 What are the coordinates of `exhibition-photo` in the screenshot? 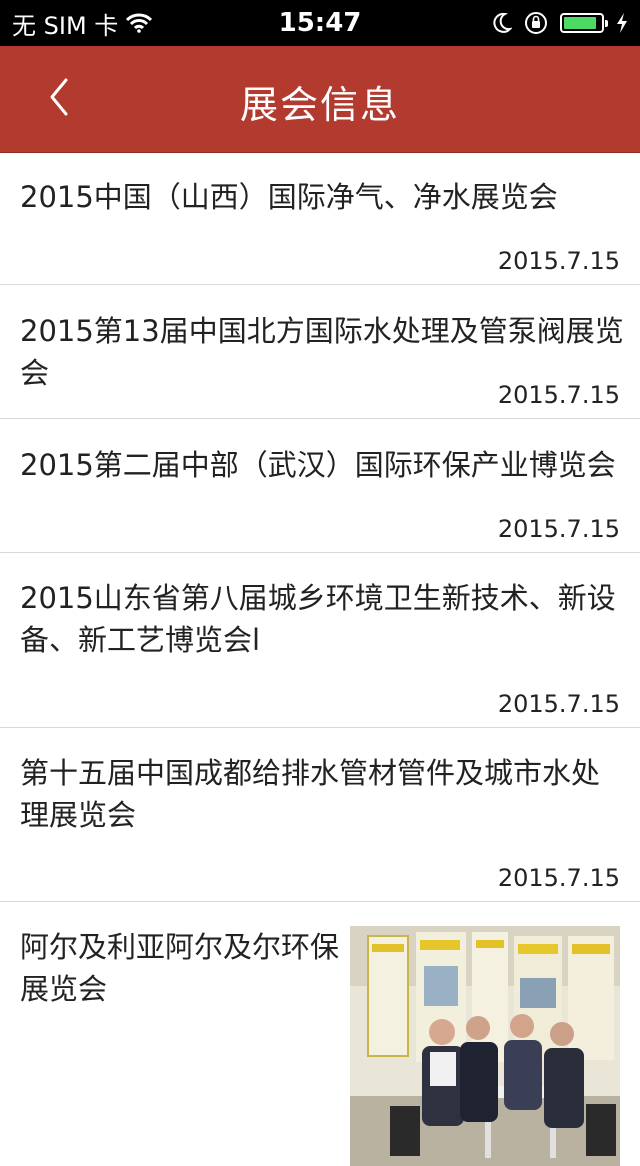 It's located at (485, 1046).